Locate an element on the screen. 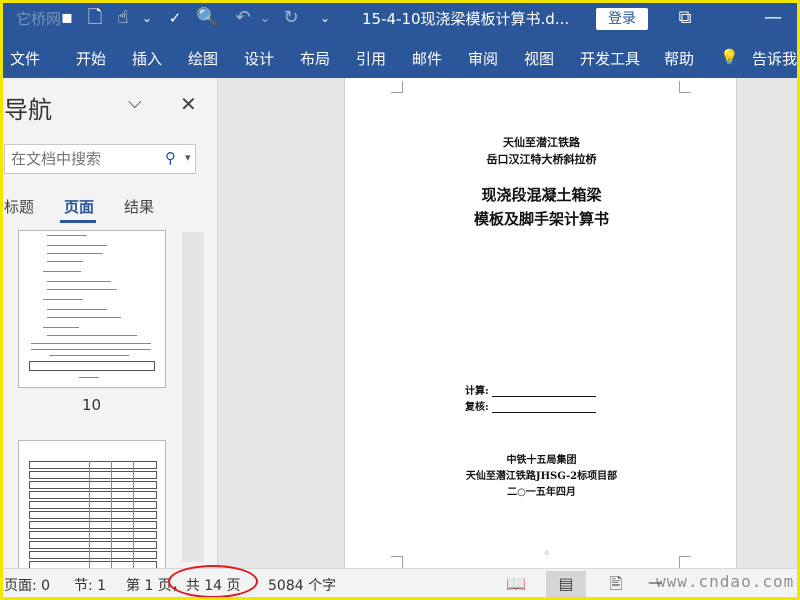  nav-tab-results: 结果 is located at coordinates (139, 206).